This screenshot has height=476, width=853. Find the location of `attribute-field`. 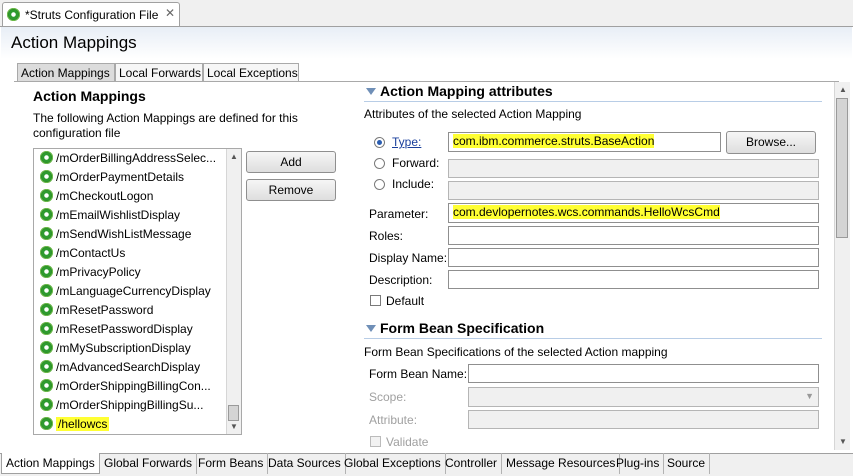

attribute-field is located at coordinates (643, 419).